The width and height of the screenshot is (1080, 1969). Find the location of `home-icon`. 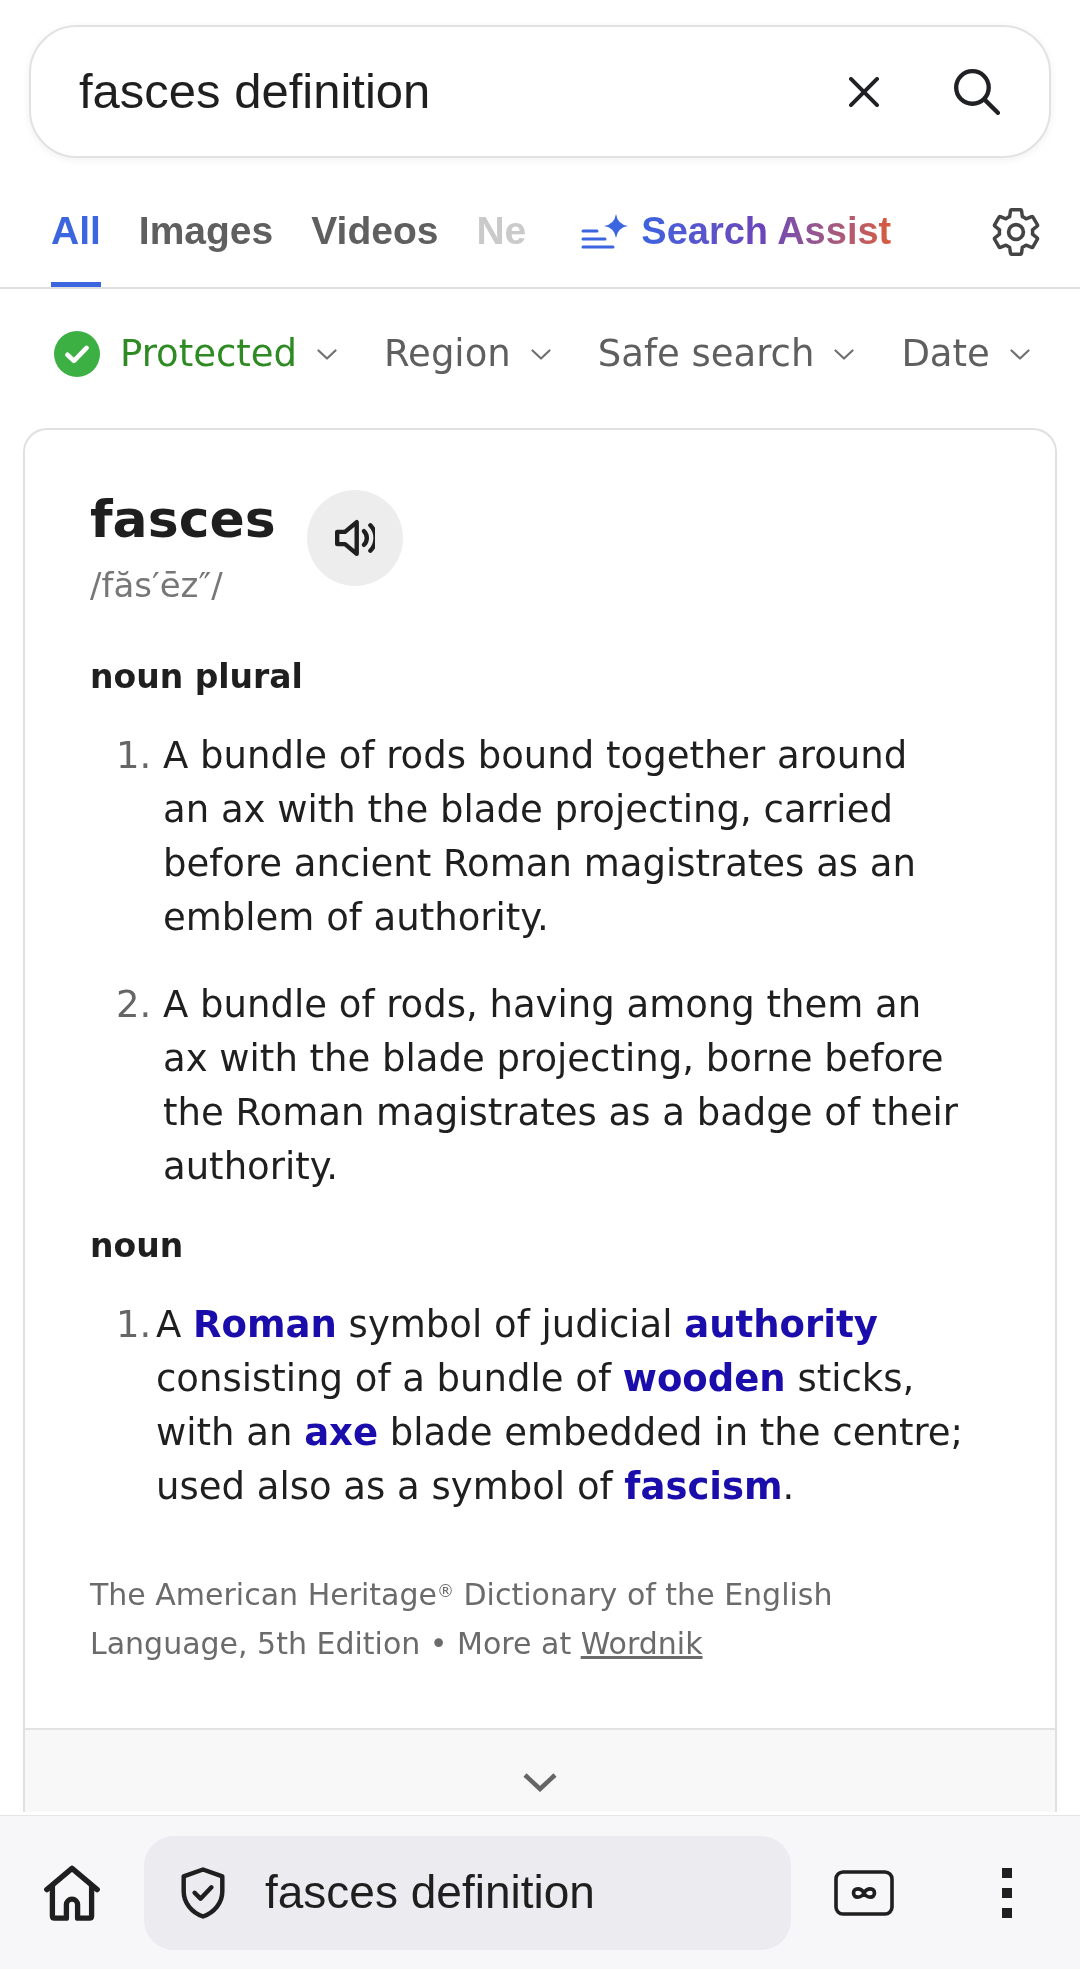

home-icon is located at coordinates (72, 1892).